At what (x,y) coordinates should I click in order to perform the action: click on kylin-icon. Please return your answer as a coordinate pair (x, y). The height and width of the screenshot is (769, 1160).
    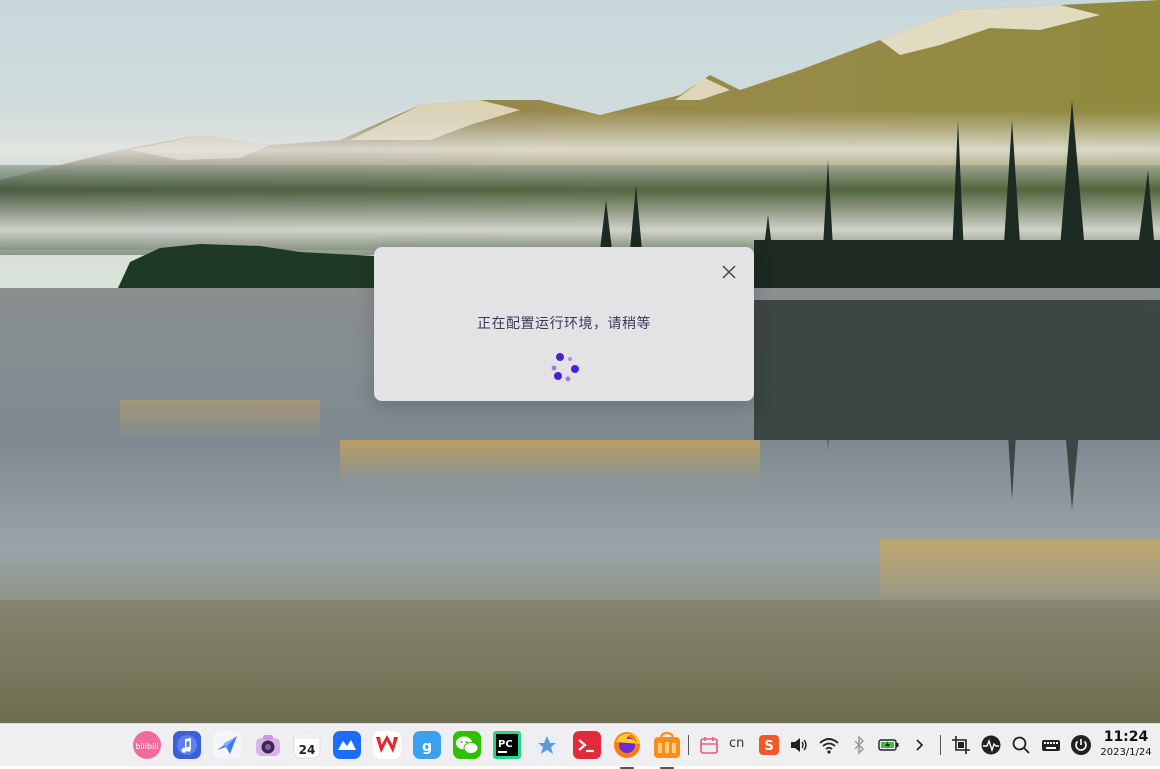
    Looking at the image, I should click on (547, 745).